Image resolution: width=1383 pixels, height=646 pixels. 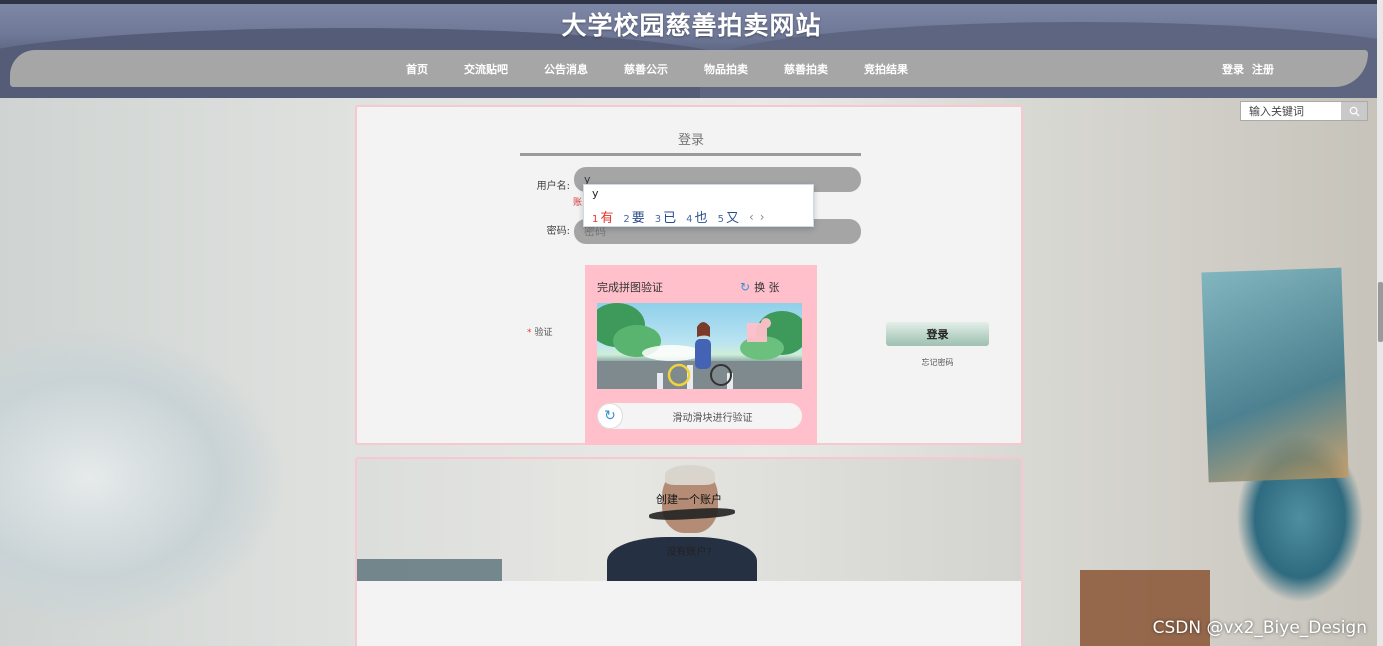 I want to click on nav-item-charity-auction: 慈善拍卖, so click(x=806, y=69).